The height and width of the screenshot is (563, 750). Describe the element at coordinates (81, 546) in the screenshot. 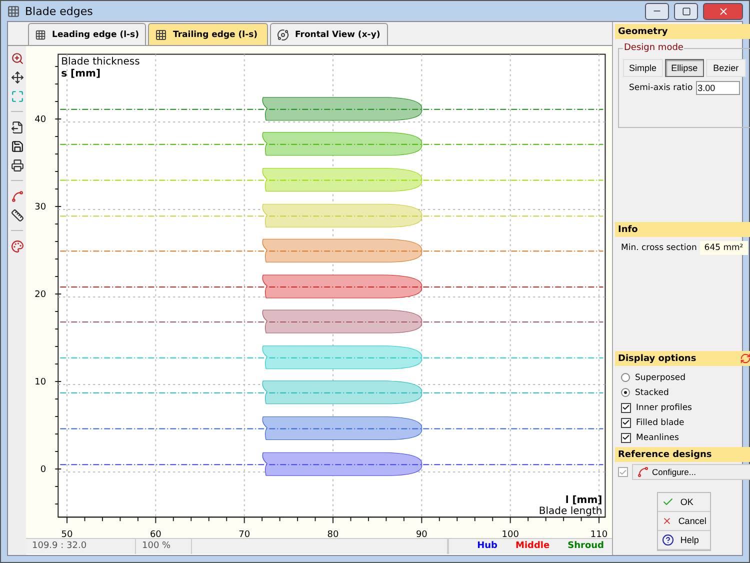

I see `cursor-position: 109.9 : 32.0` at that location.